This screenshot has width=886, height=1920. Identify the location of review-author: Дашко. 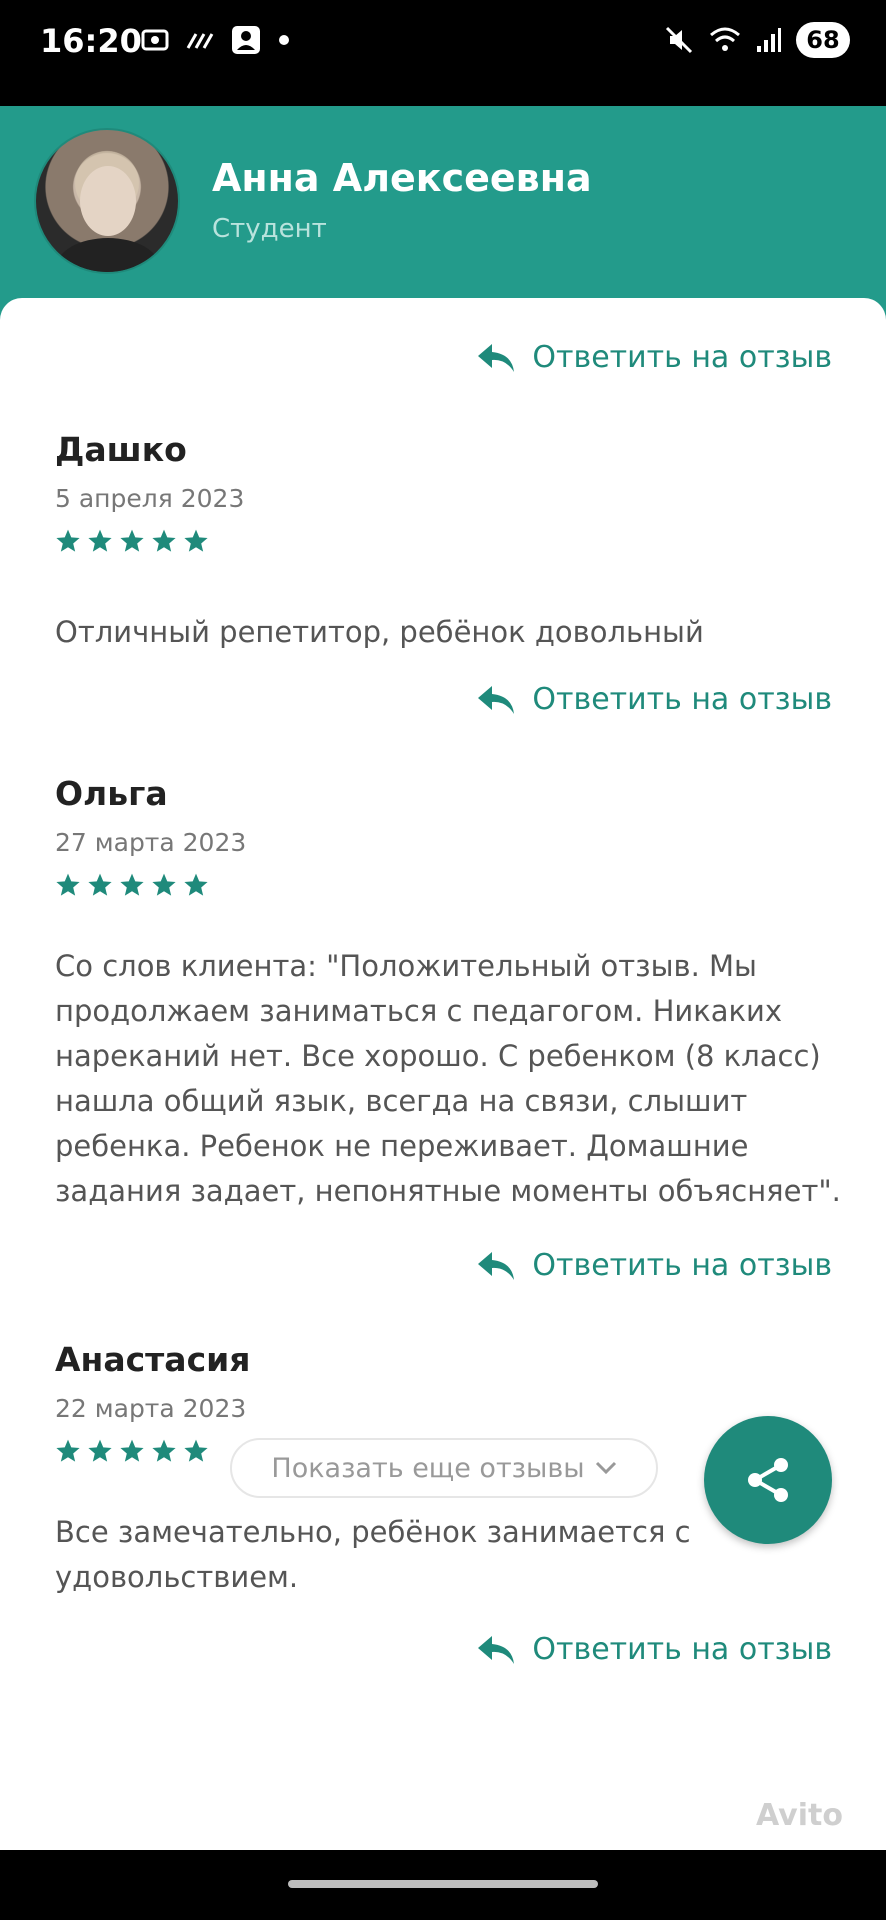
(121, 449).